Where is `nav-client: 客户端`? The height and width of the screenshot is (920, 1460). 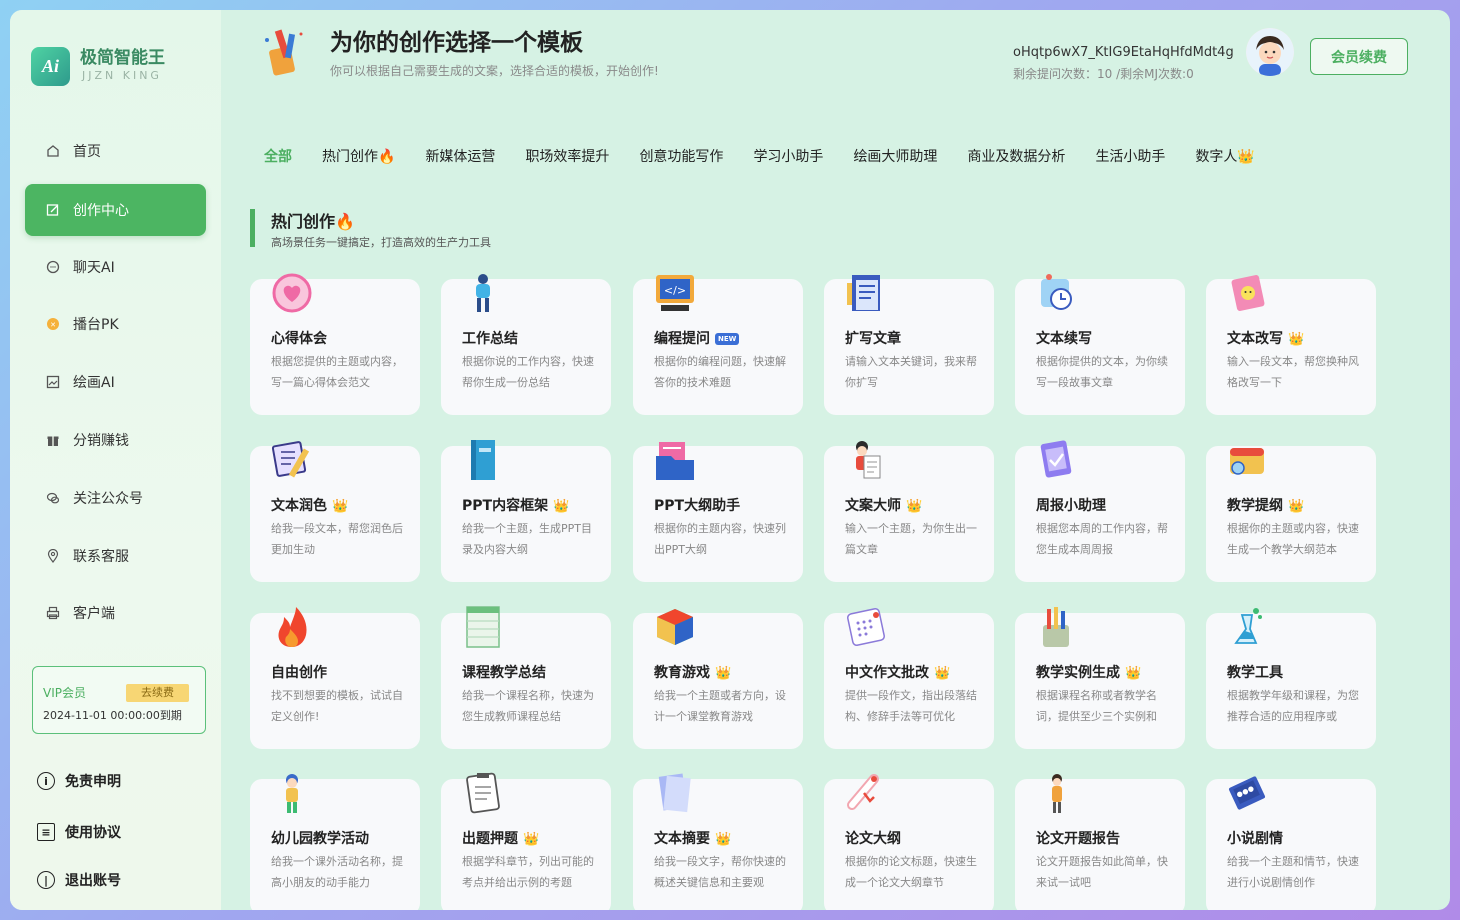 nav-client: 客户端 is located at coordinates (115, 613).